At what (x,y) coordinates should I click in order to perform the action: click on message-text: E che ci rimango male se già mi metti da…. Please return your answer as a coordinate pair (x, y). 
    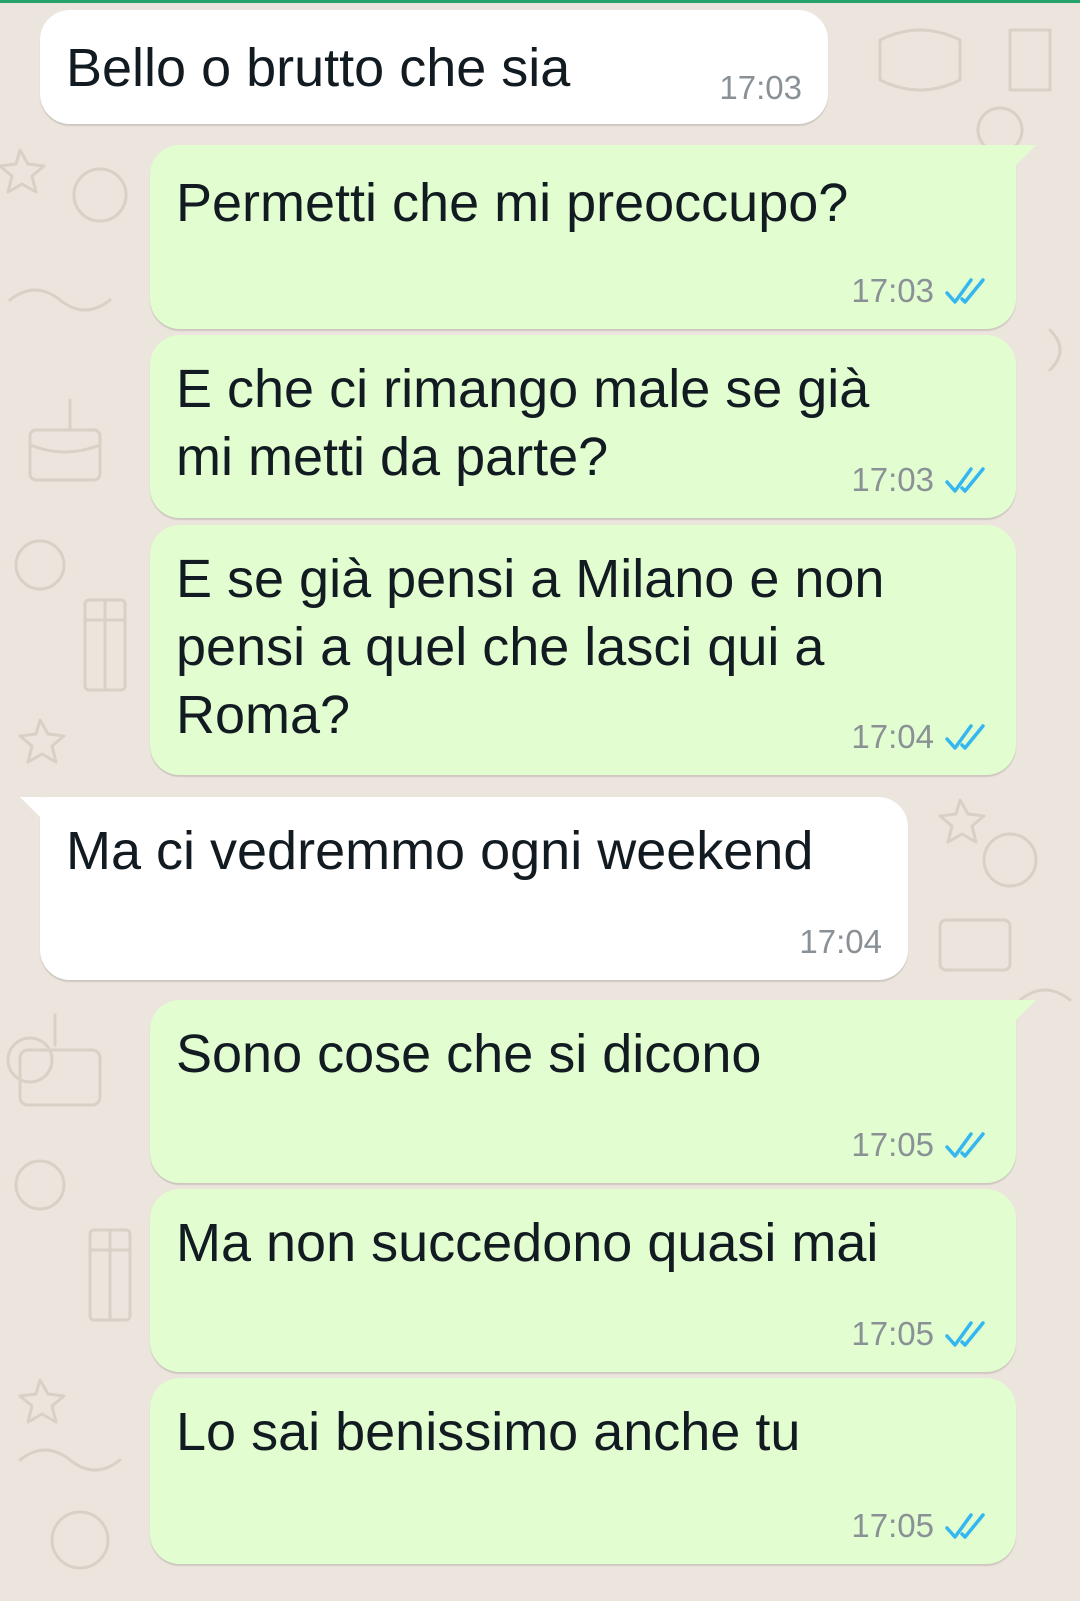
    Looking at the image, I should click on (523, 423).